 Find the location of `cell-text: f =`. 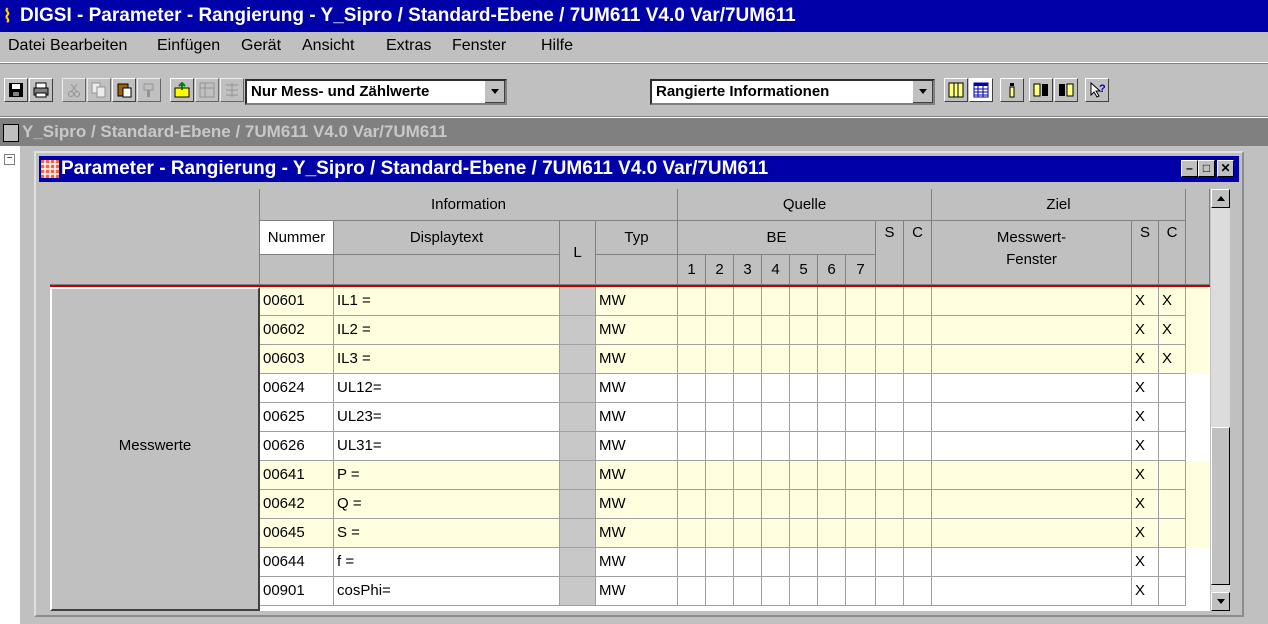

cell-text: f = is located at coordinates (447, 562).